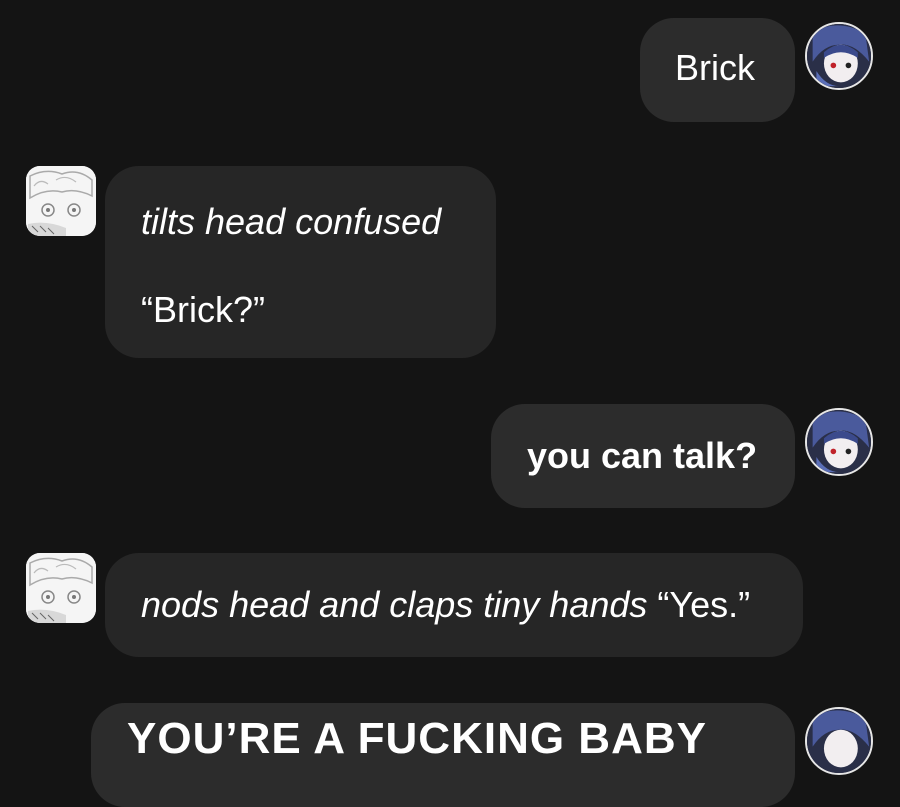 Image resolution: width=900 pixels, height=807 pixels. I want to click on user-message-bubble: Brick, so click(717, 70).